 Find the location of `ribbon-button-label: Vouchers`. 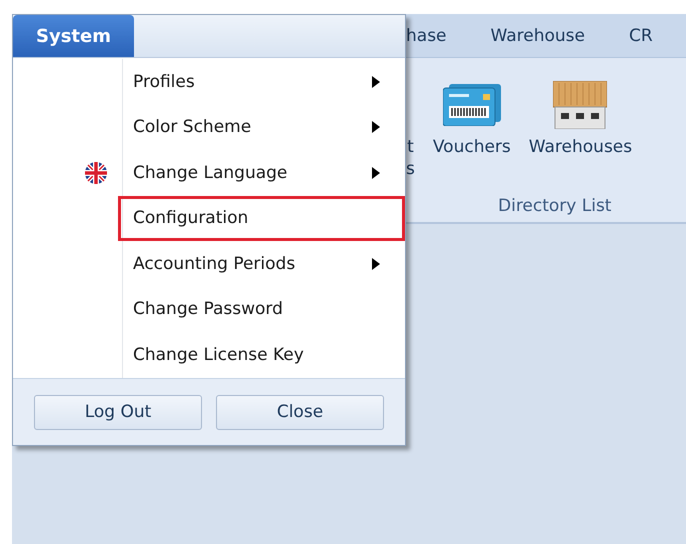

ribbon-button-label: Vouchers is located at coordinates (471, 147).